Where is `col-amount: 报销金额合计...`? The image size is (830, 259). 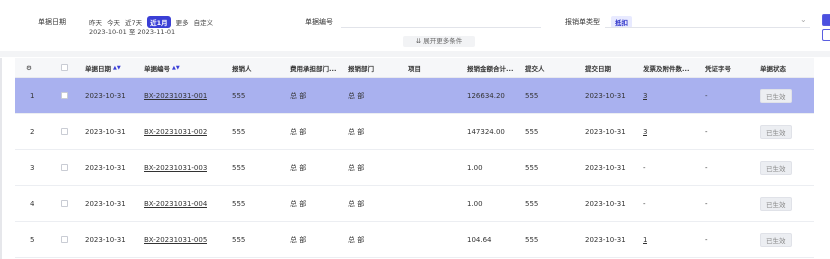 col-amount: 报销金额合计... is located at coordinates (490, 67).